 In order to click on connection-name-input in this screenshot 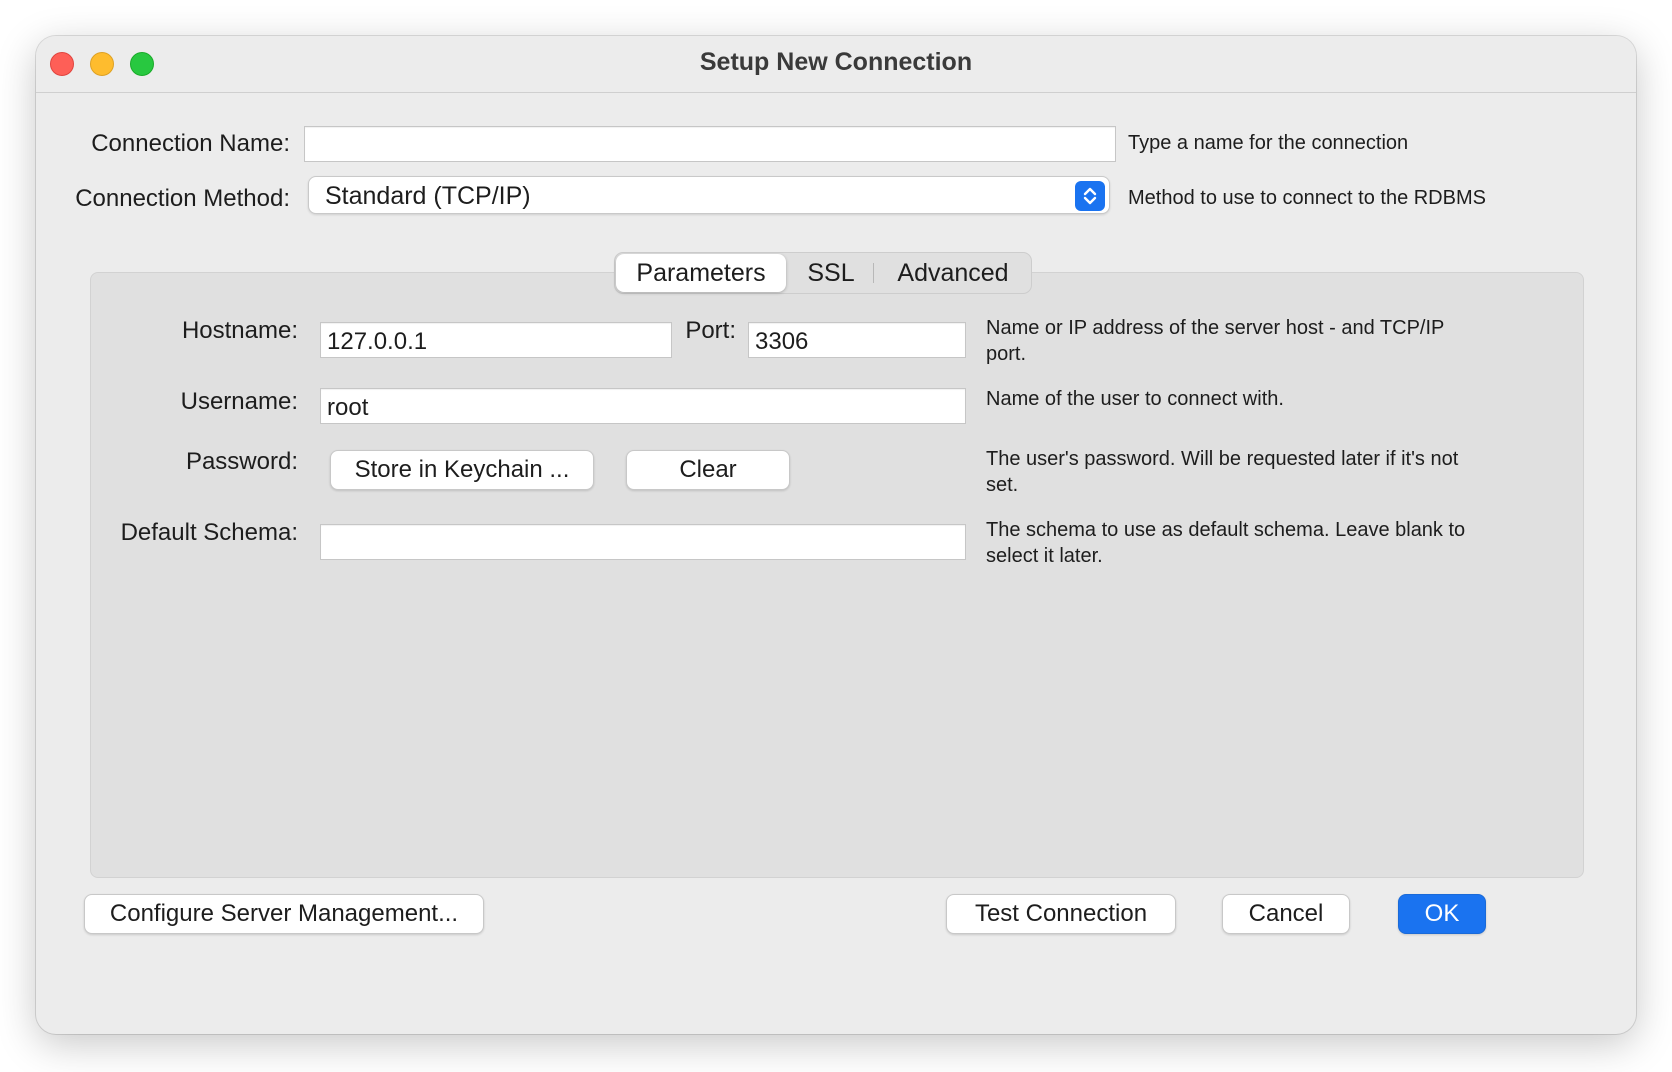, I will do `click(710, 144)`.